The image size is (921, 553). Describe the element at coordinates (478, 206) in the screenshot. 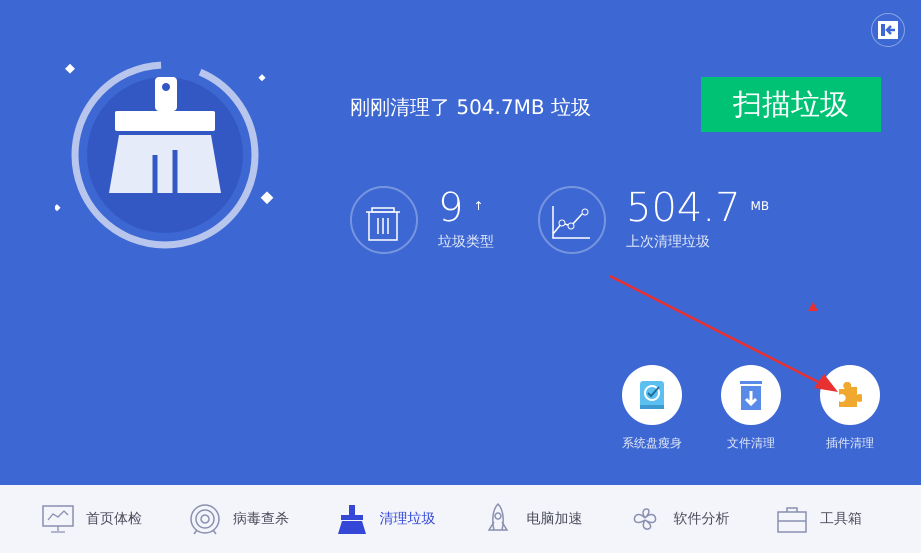

I see `stat-unit: ↑` at that location.